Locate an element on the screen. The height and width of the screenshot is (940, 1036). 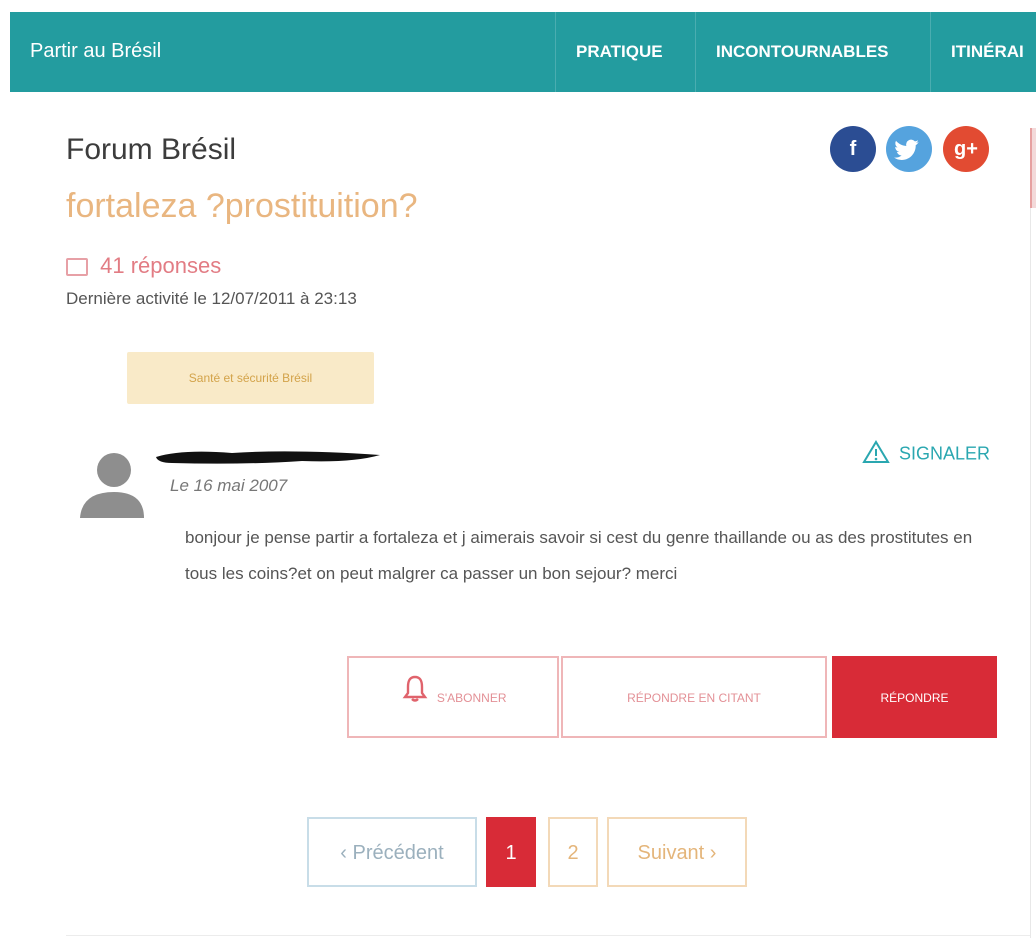
site-brand-link: Partir au Brésil is located at coordinates (95, 51).